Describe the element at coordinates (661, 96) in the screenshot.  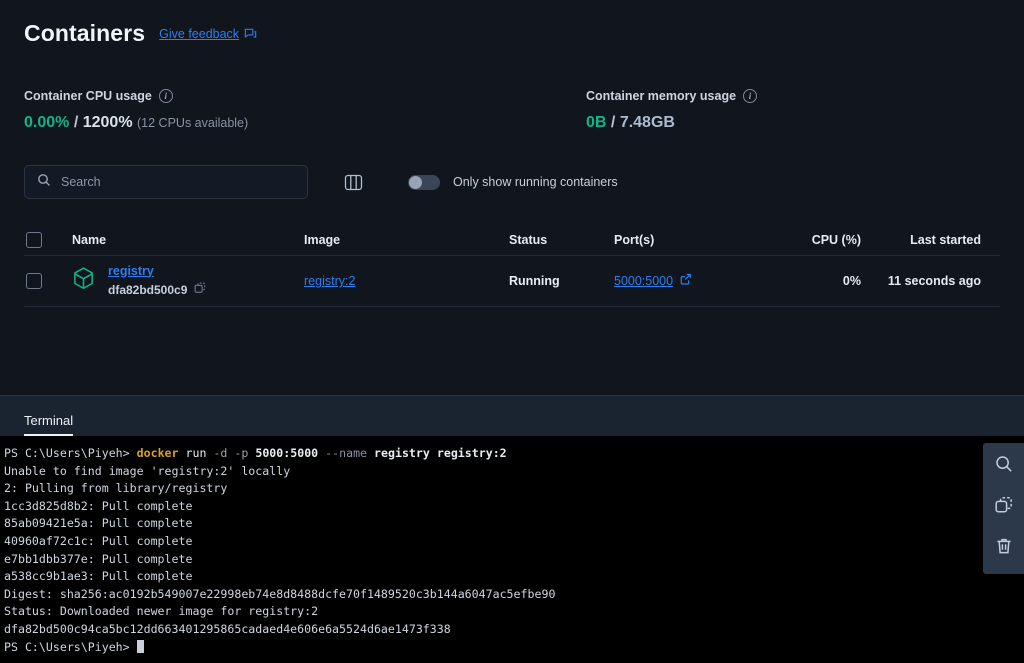
I see `memory-usage-label: Container memory usage` at that location.